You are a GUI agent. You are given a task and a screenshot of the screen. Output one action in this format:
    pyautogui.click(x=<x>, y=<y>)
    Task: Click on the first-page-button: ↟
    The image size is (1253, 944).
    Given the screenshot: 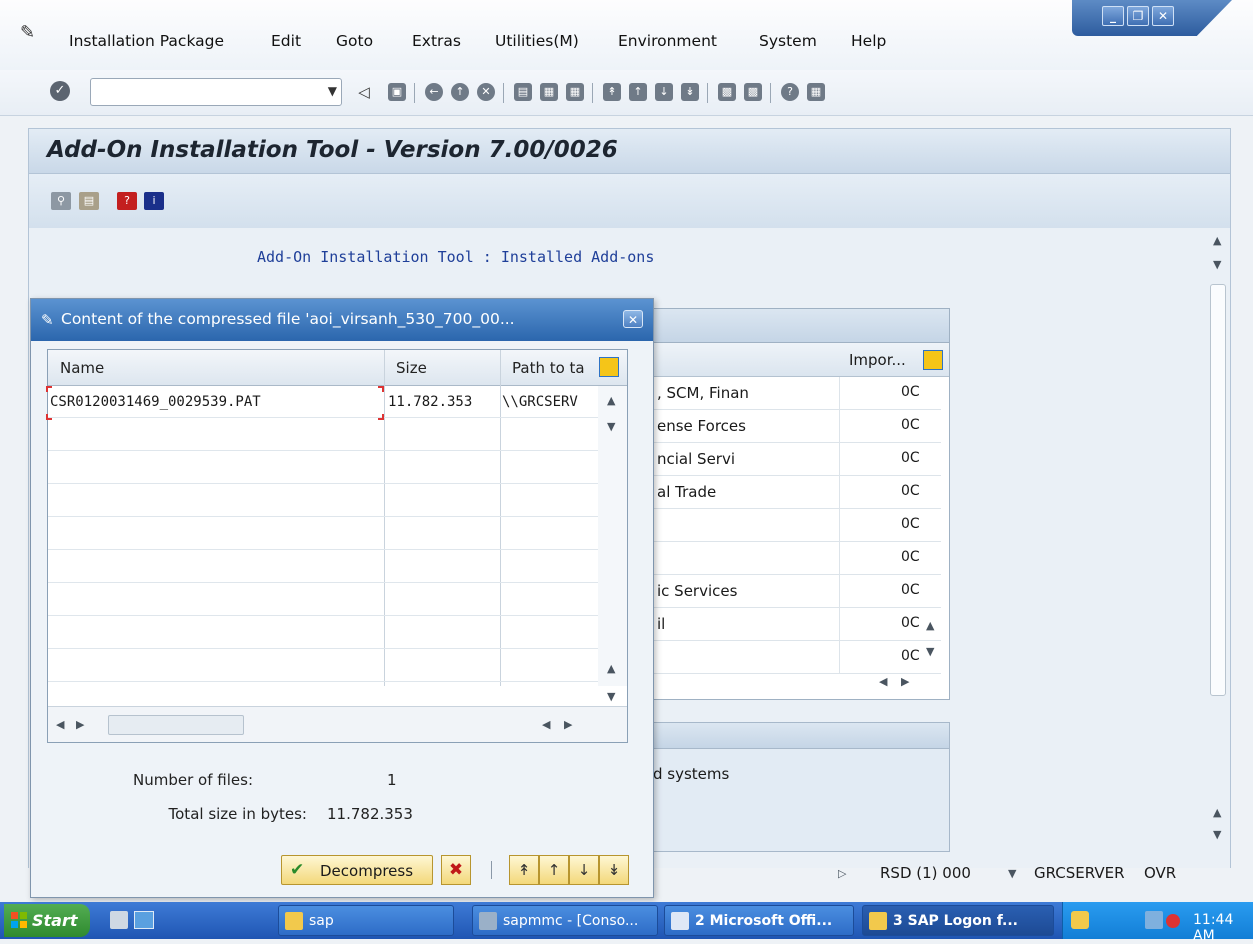 What is the action you would take?
    pyautogui.click(x=524, y=870)
    